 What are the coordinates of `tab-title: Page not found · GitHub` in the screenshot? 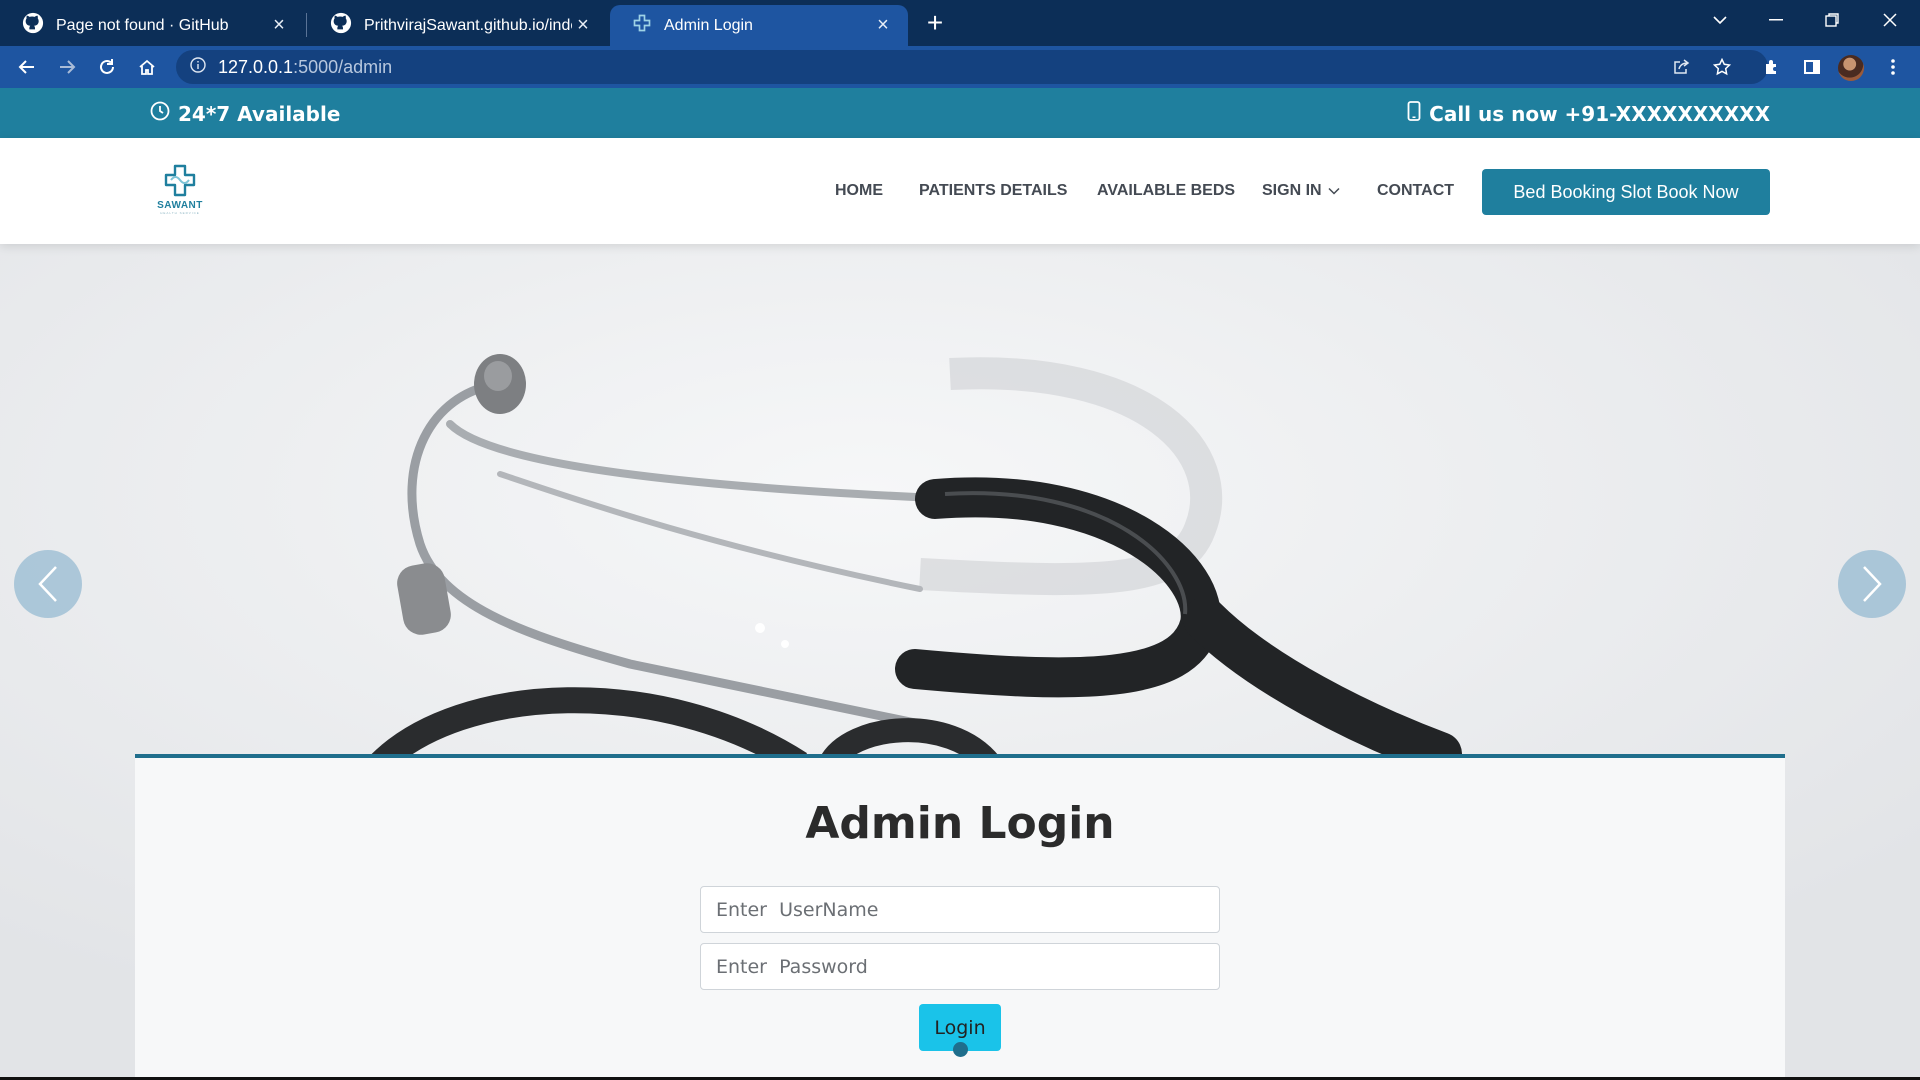 It's located at (142, 25).